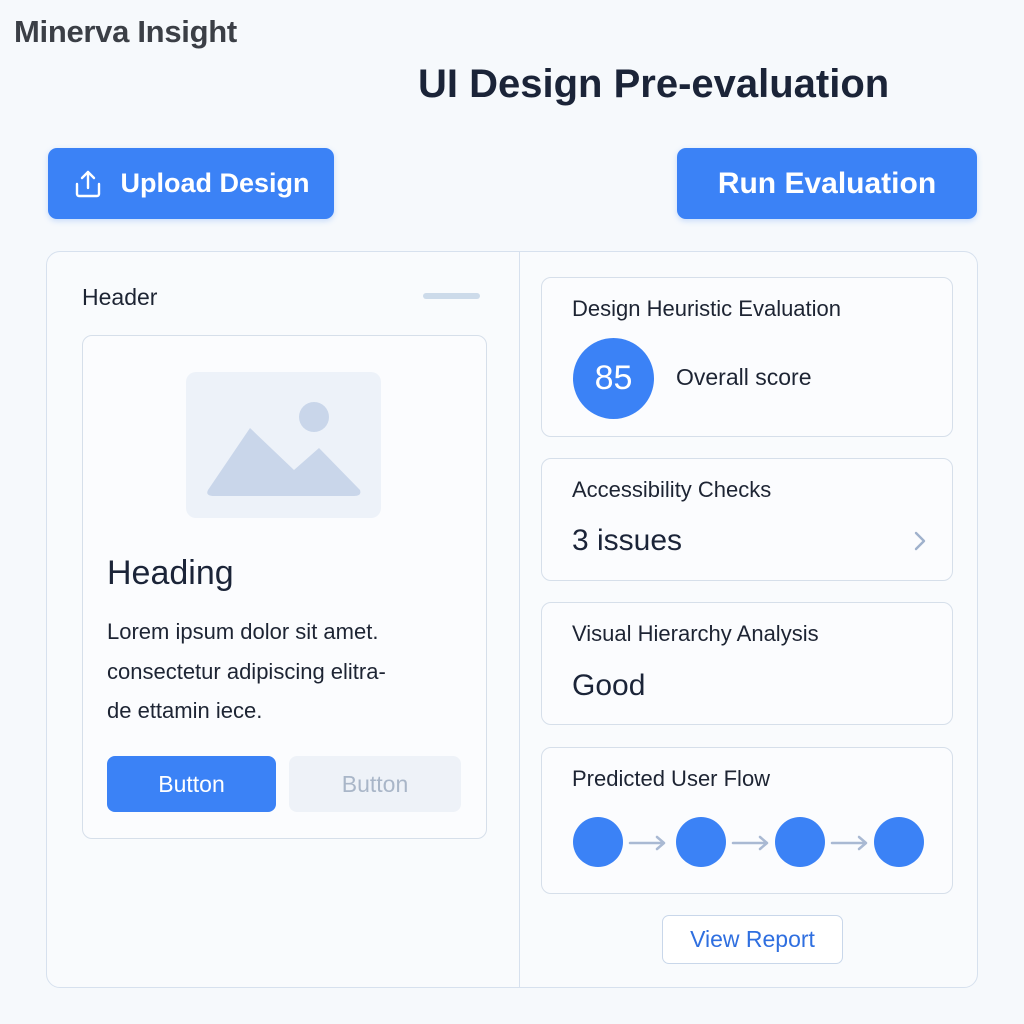 The height and width of the screenshot is (1024, 1024). What do you see at coordinates (744, 377) in the screenshot?
I see `score-label: Overall score` at bounding box center [744, 377].